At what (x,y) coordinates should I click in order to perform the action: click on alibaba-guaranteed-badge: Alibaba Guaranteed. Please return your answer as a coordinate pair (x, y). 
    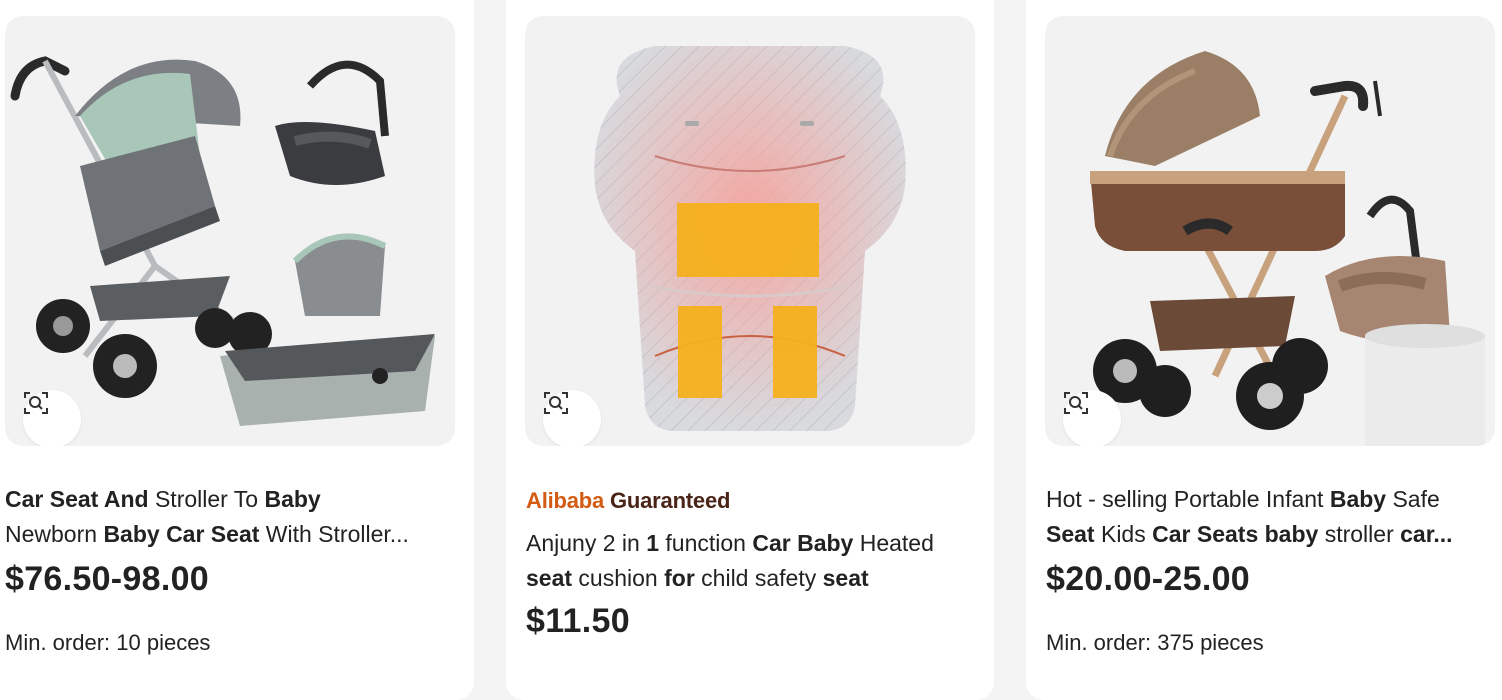
    Looking at the image, I should click on (628, 501).